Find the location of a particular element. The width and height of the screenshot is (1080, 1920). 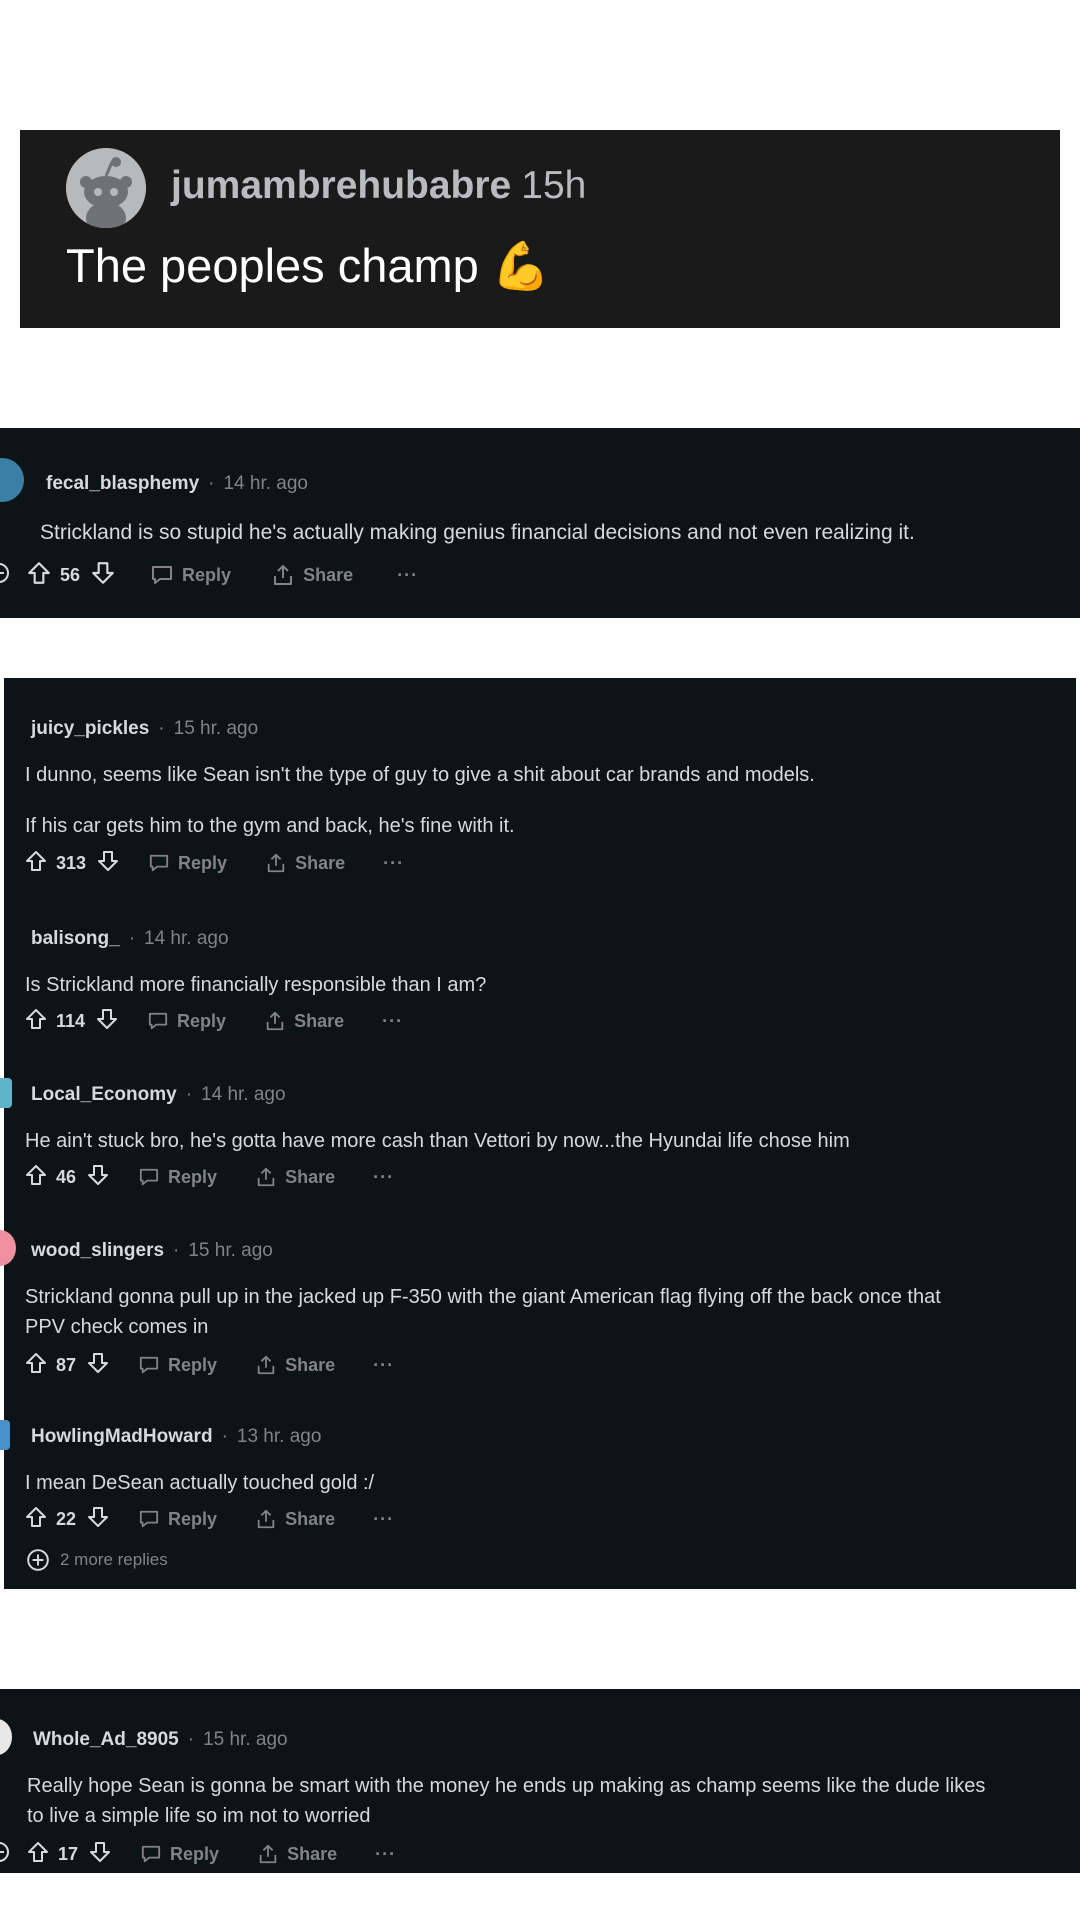

vote-score: 56 is located at coordinates (70, 574).